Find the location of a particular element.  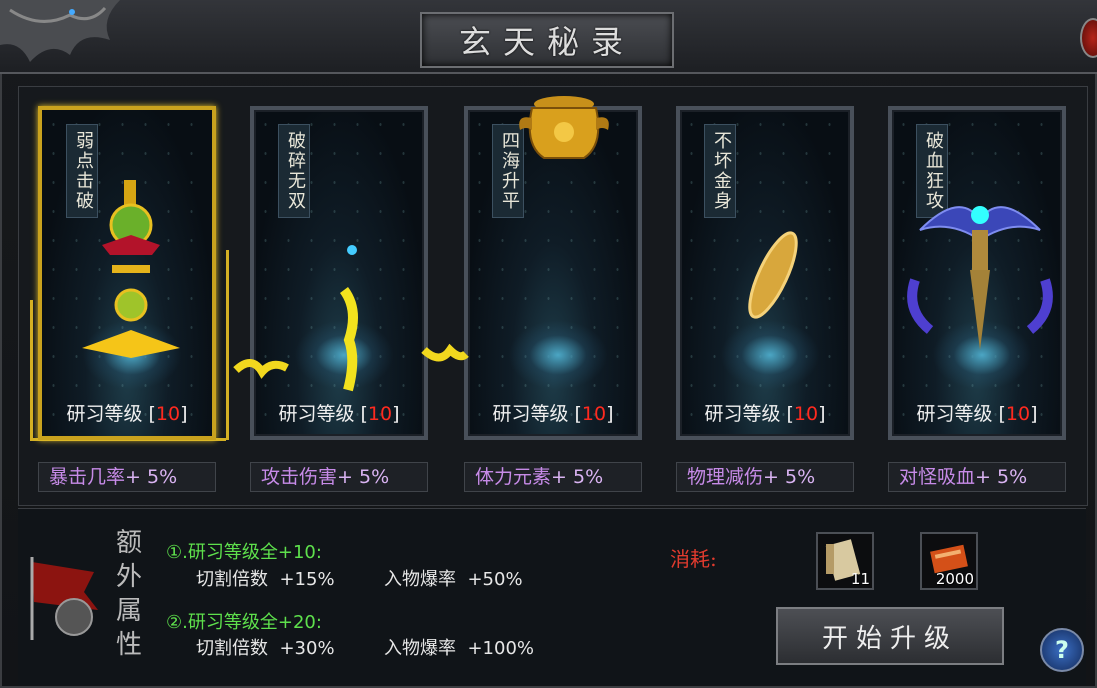

stat-name: 物理减伤 is located at coordinates (725, 477).